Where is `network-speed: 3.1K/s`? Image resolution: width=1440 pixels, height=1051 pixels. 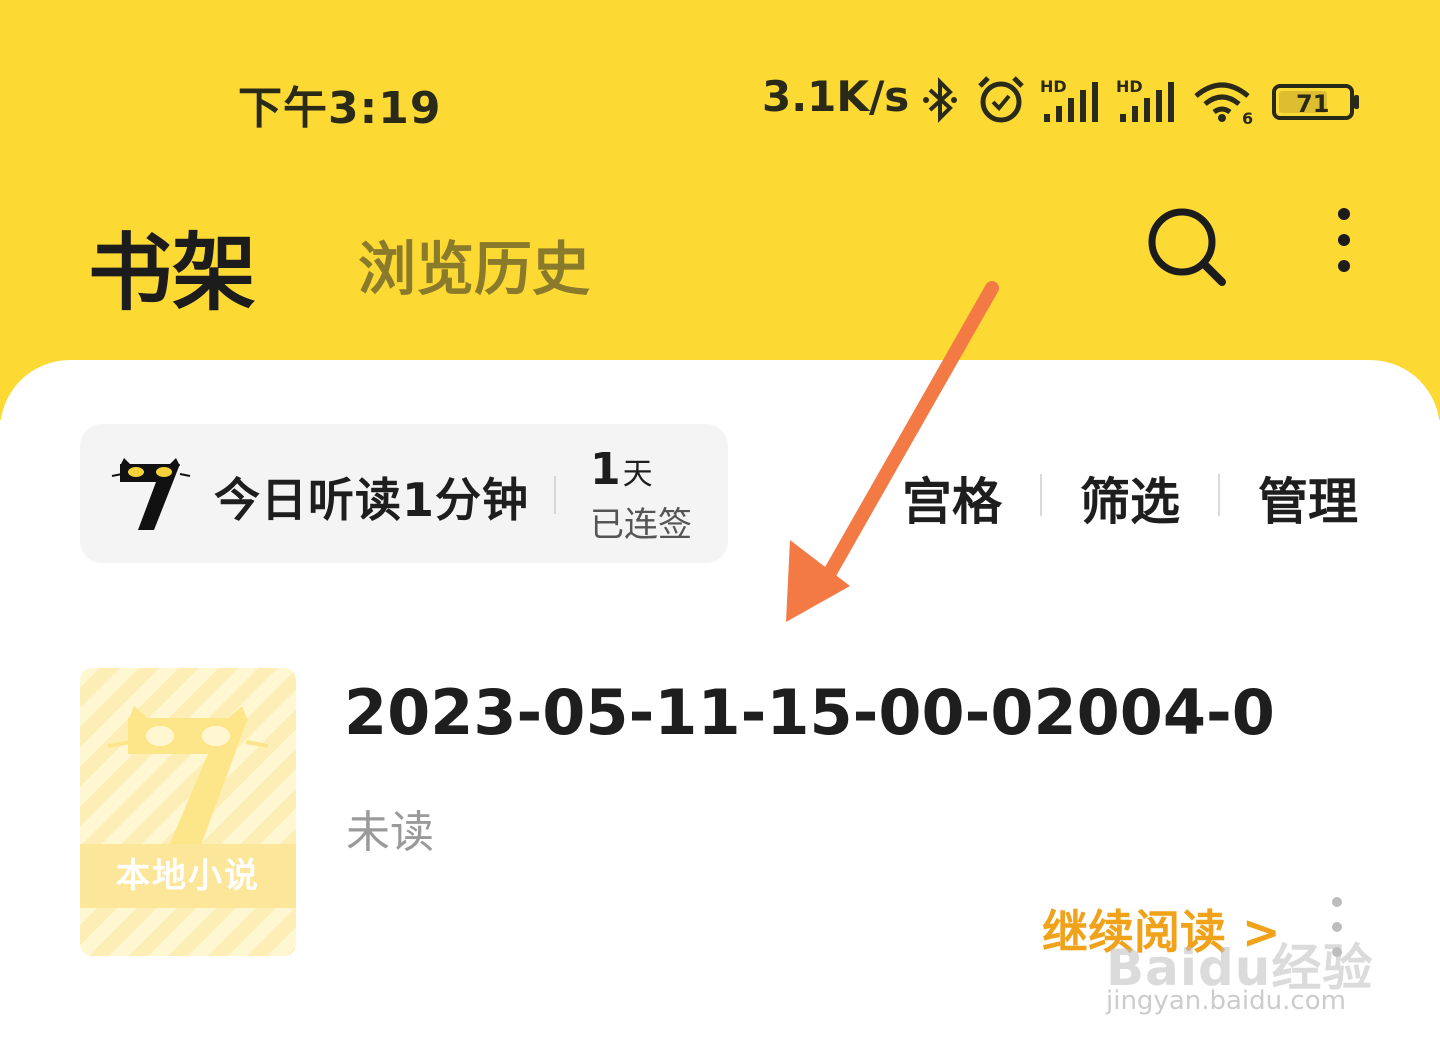 network-speed: 3.1K/s is located at coordinates (836, 96).